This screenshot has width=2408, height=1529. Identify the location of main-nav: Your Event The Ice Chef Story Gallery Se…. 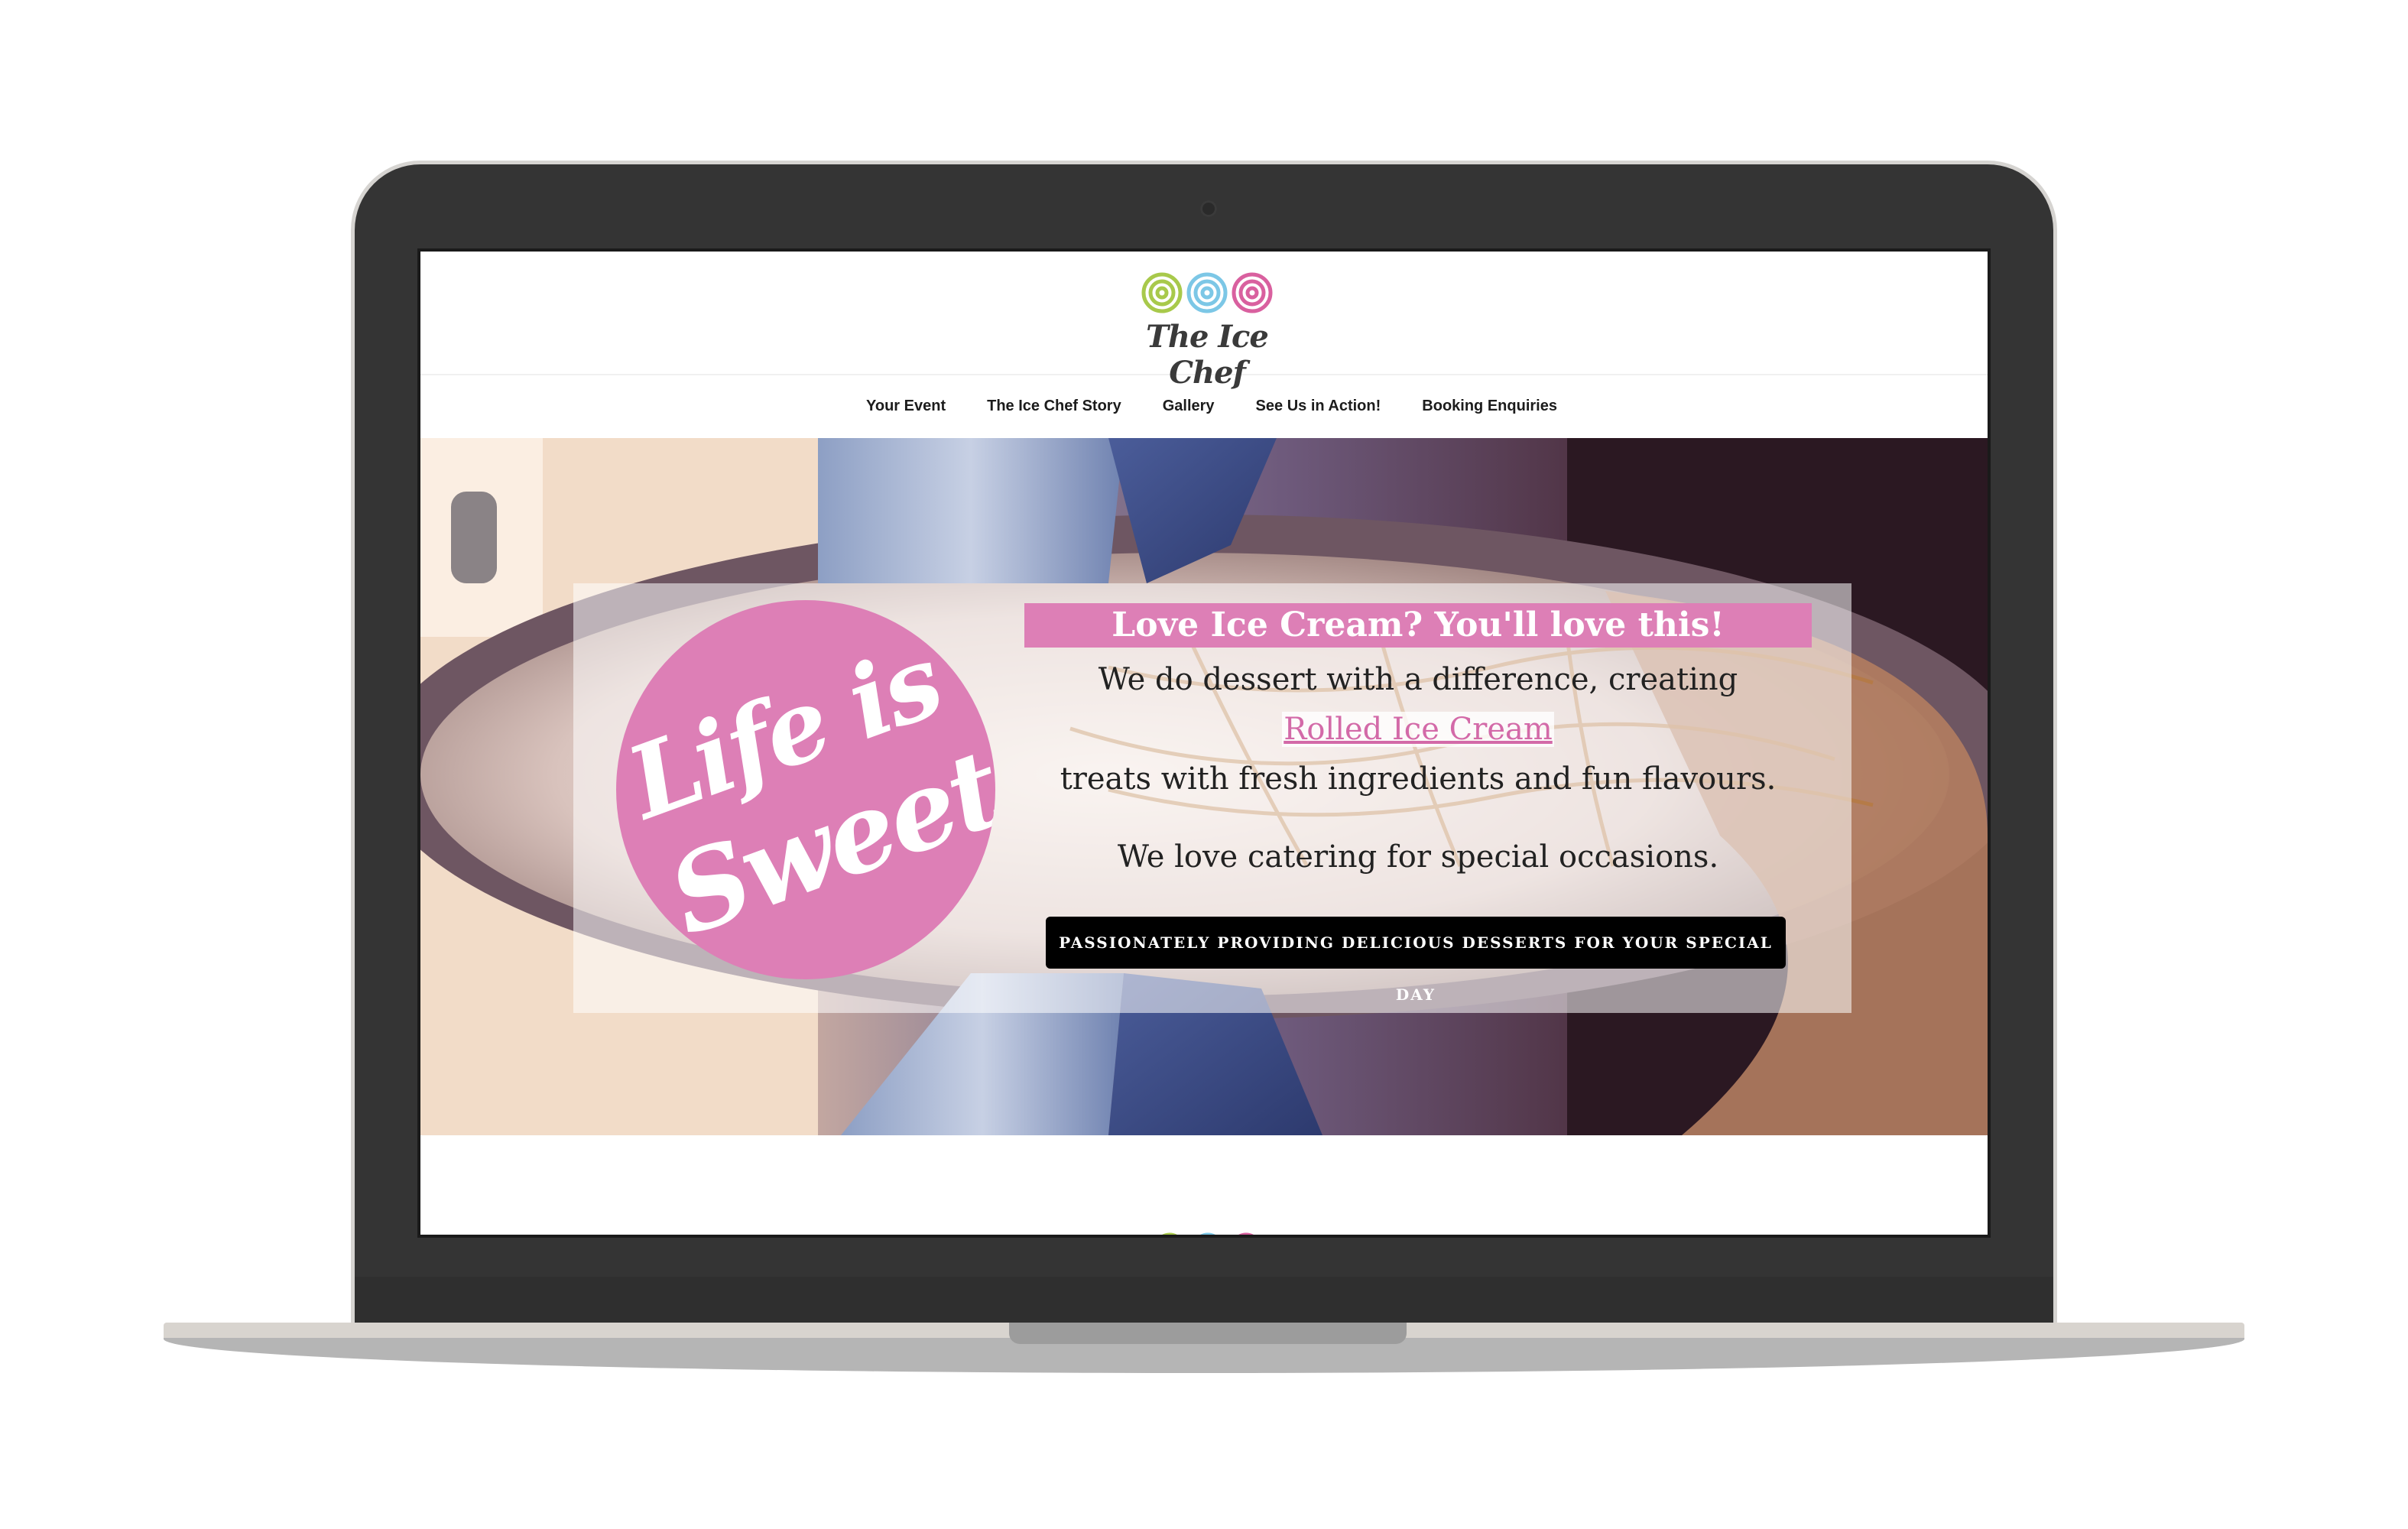
(1204, 406).